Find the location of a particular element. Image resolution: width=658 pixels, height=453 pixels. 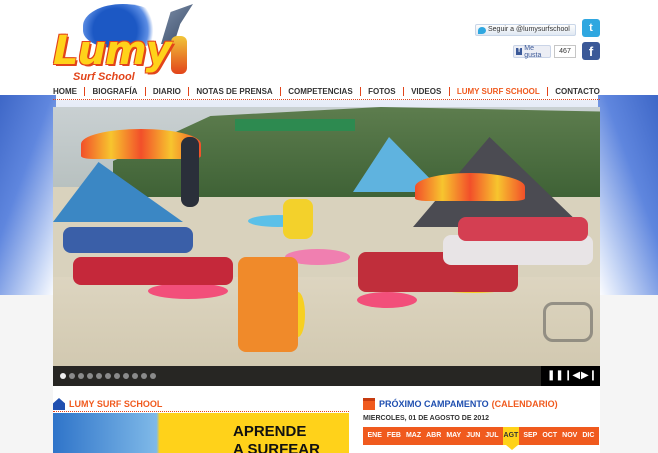

nav-competencias: COMPETENCIAS is located at coordinates (320, 91).